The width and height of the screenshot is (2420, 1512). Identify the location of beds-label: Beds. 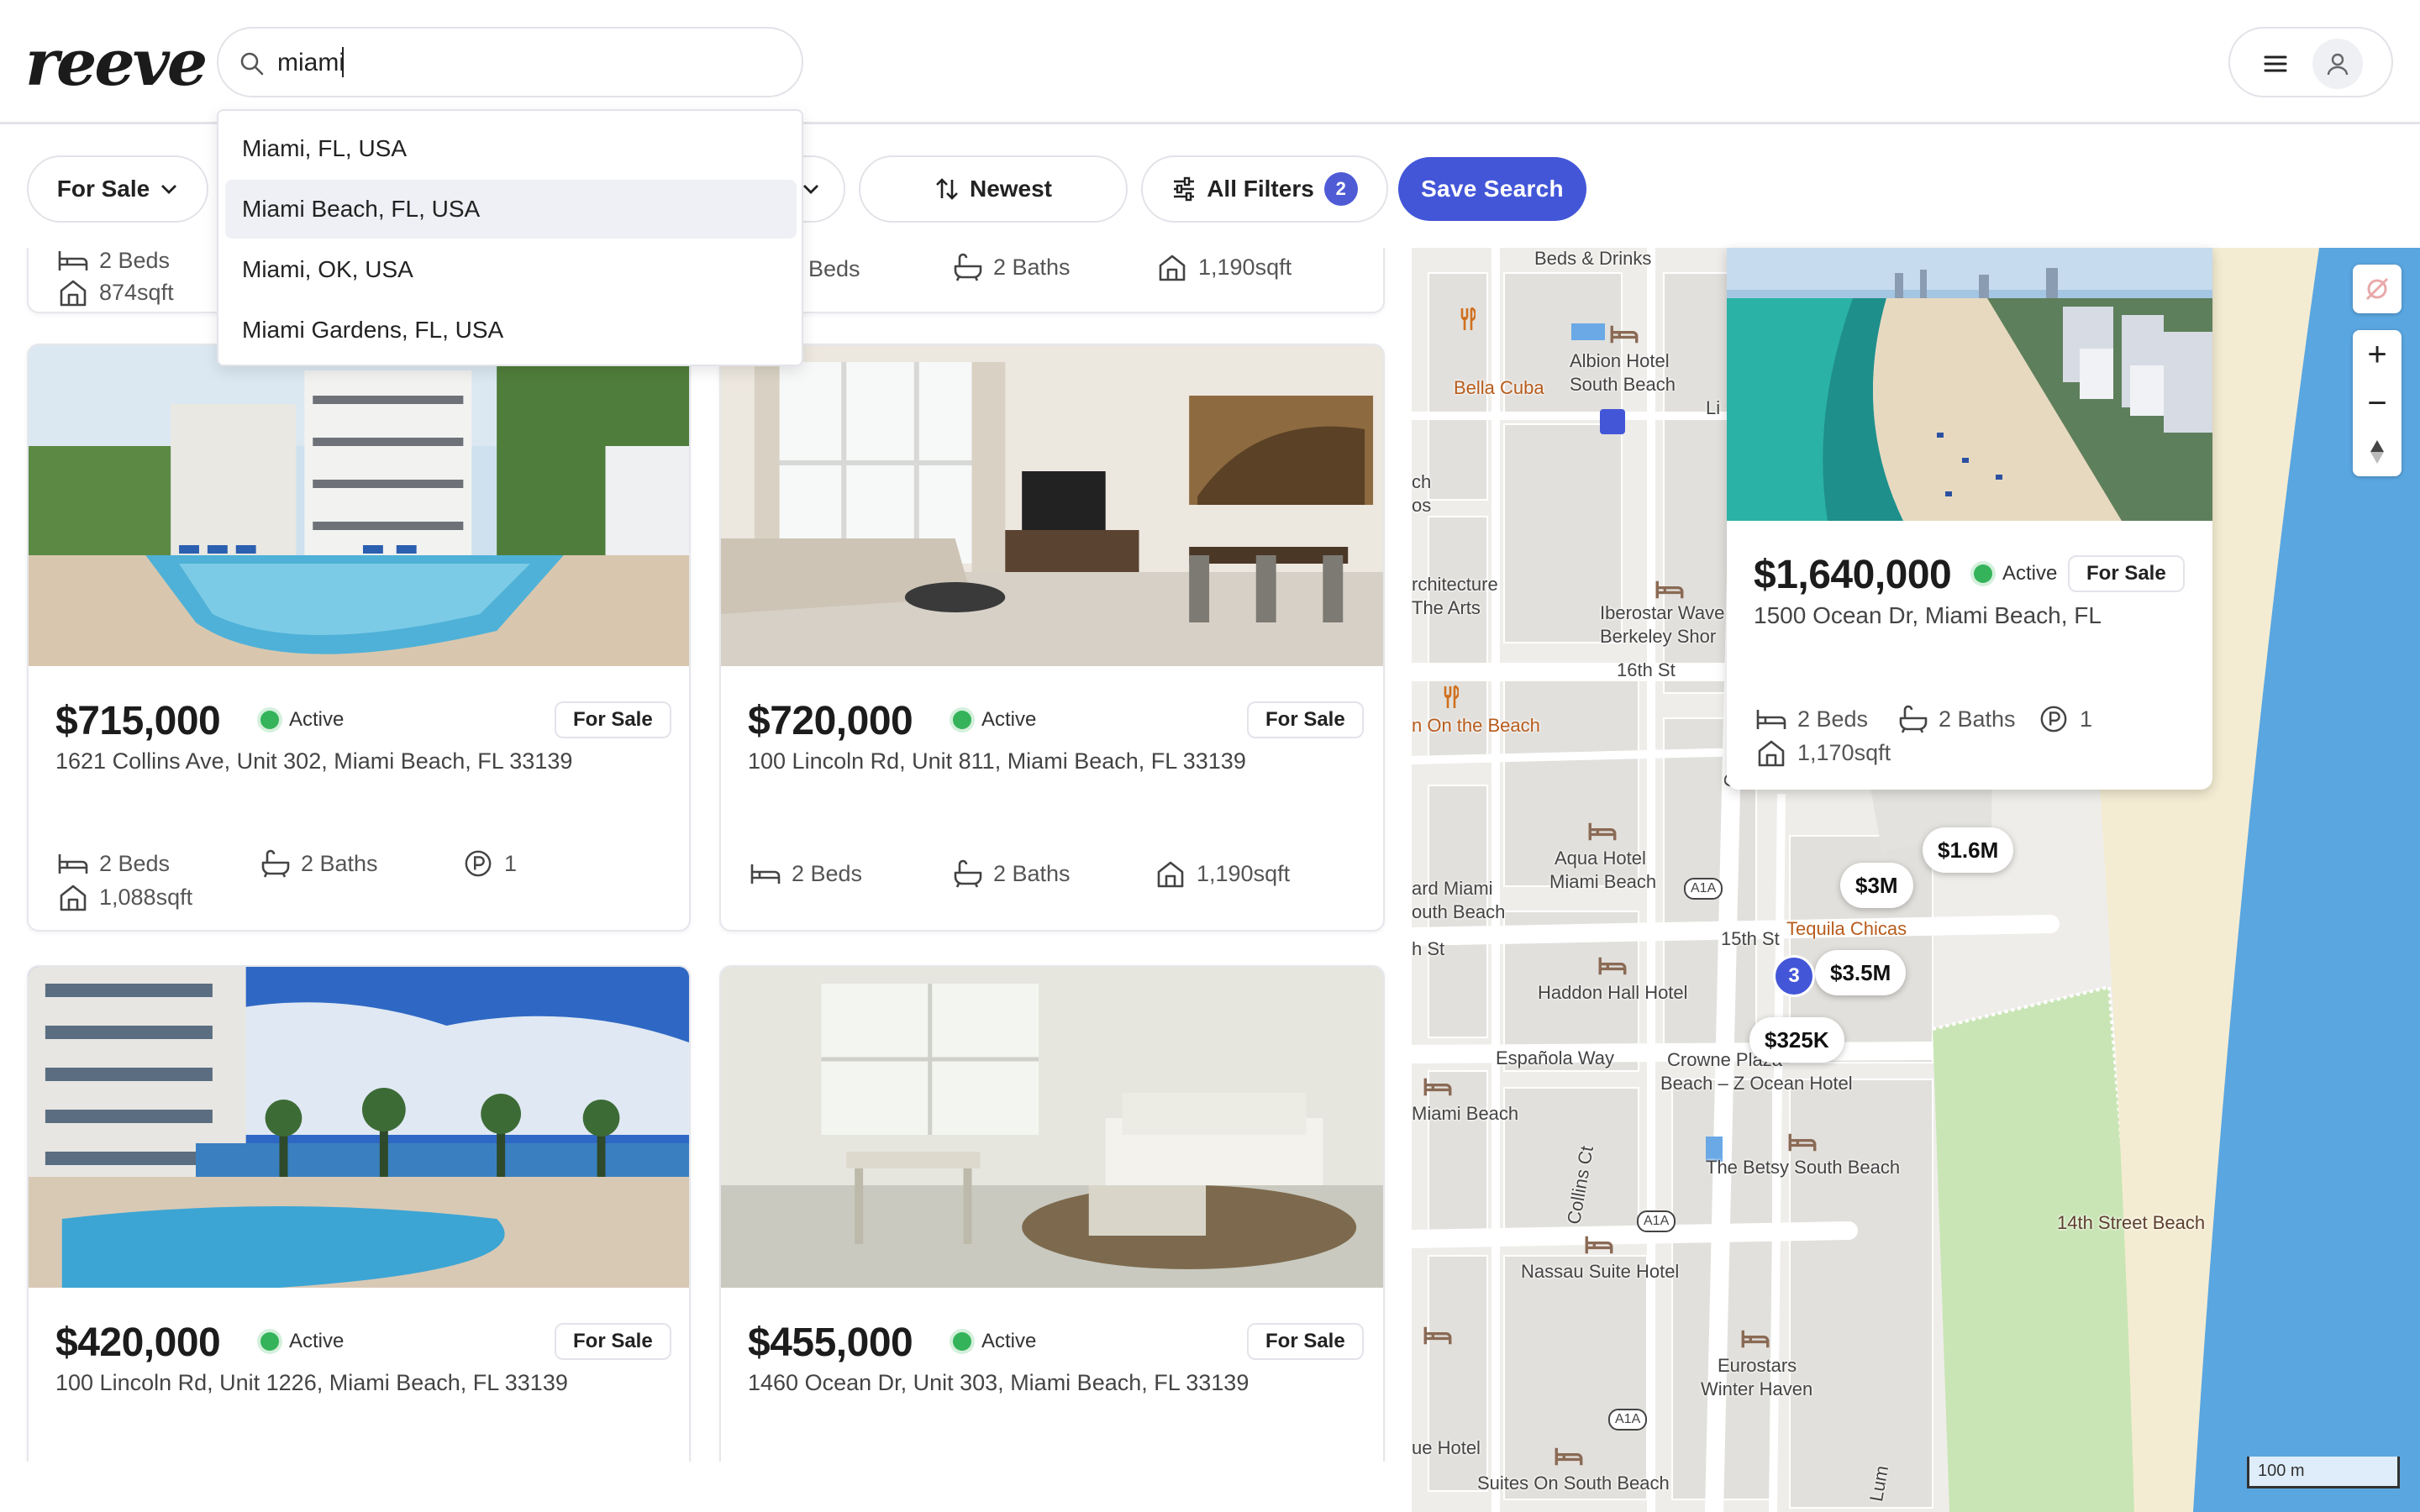
(834, 268).